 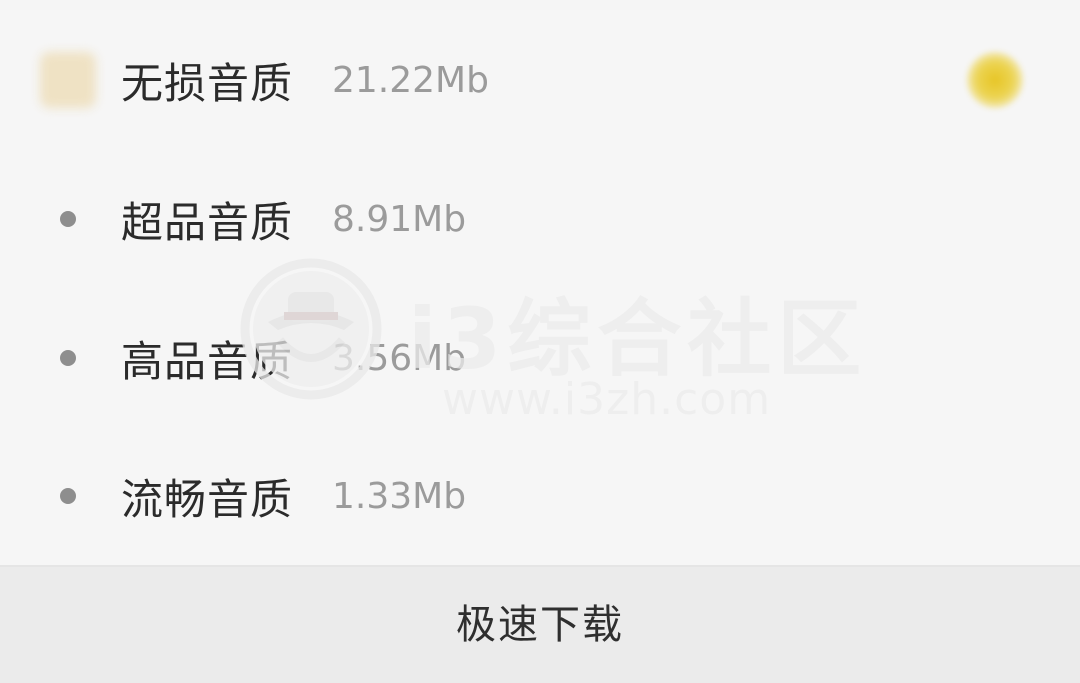 I want to click on quality-option-size: 1.33Mb, so click(x=399, y=496).